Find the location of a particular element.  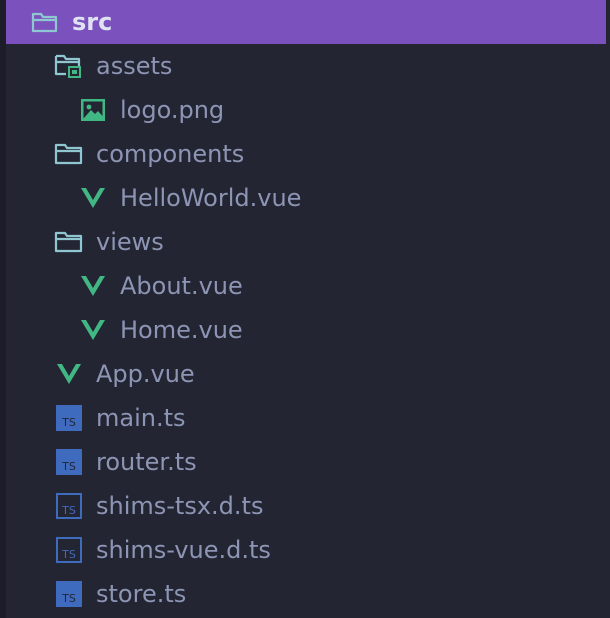

tree-item-assets-folder: assets is located at coordinates (306, 66).